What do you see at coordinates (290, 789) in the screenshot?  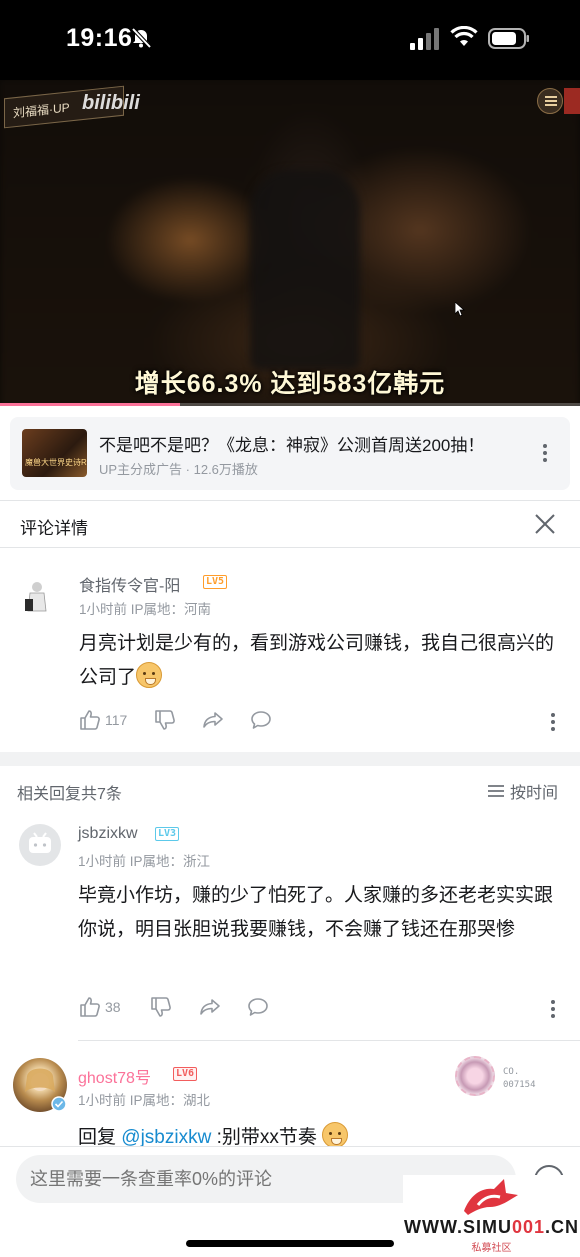 I see `replies-header: 相关回复共7条 按时间` at bounding box center [290, 789].